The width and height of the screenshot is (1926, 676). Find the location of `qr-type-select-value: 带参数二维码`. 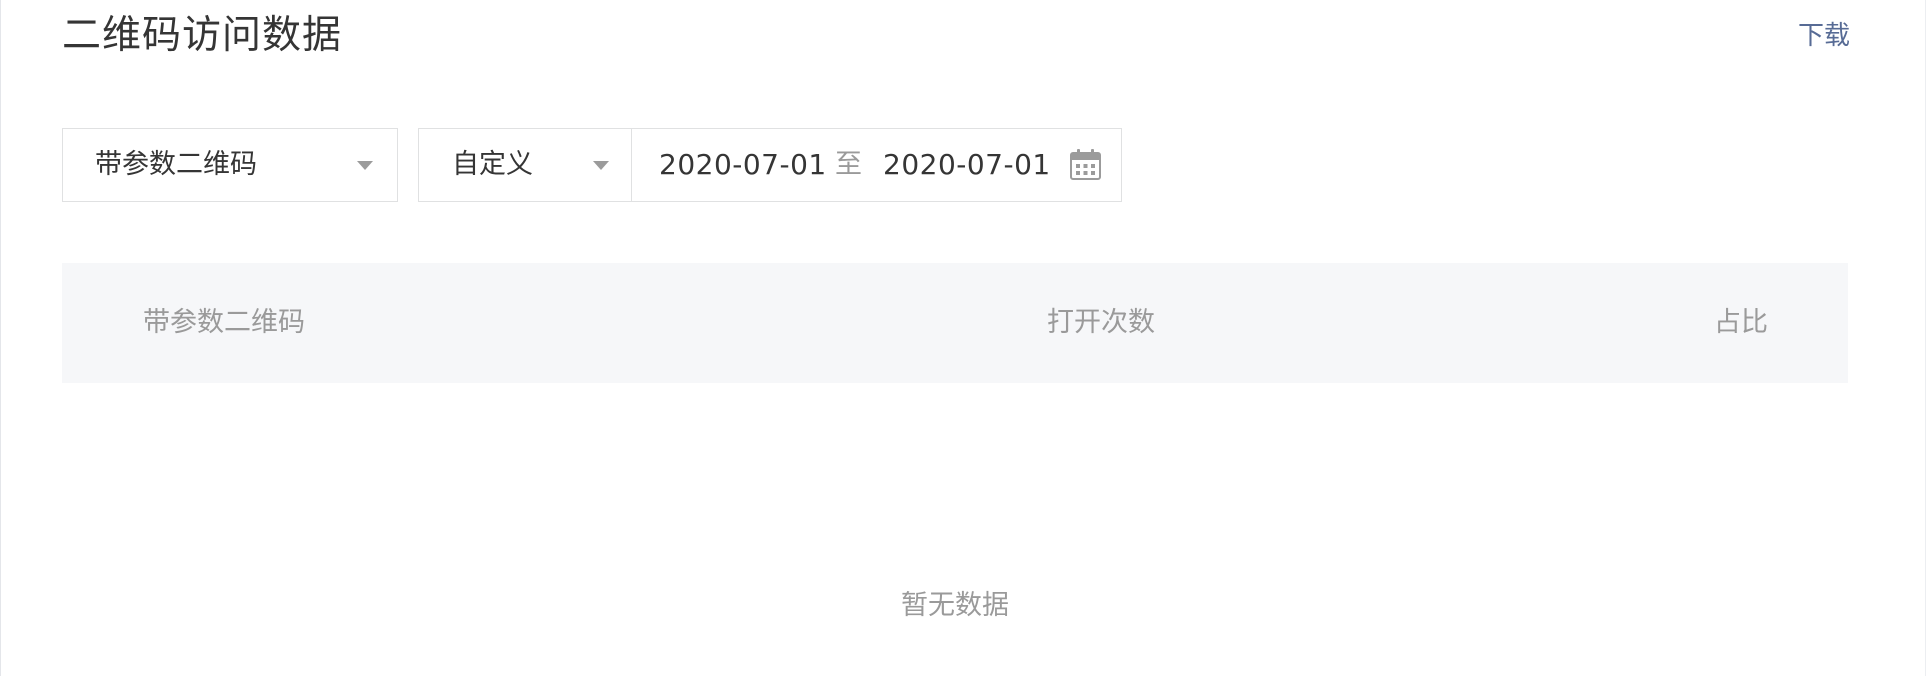

qr-type-select-value: 带参数二维码 is located at coordinates (176, 164).